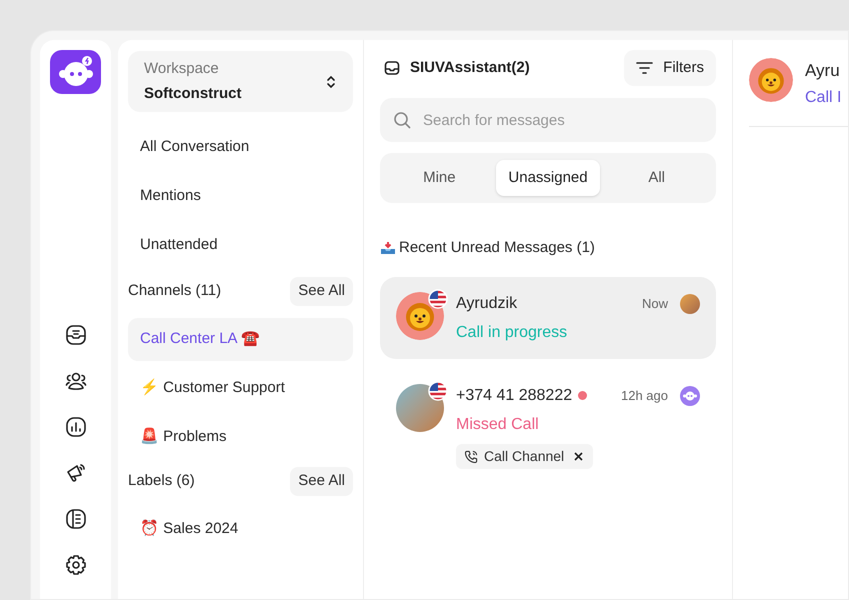 This screenshot has height=600, width=849. I want to click on tab: Unassigned, so click(548, 178).